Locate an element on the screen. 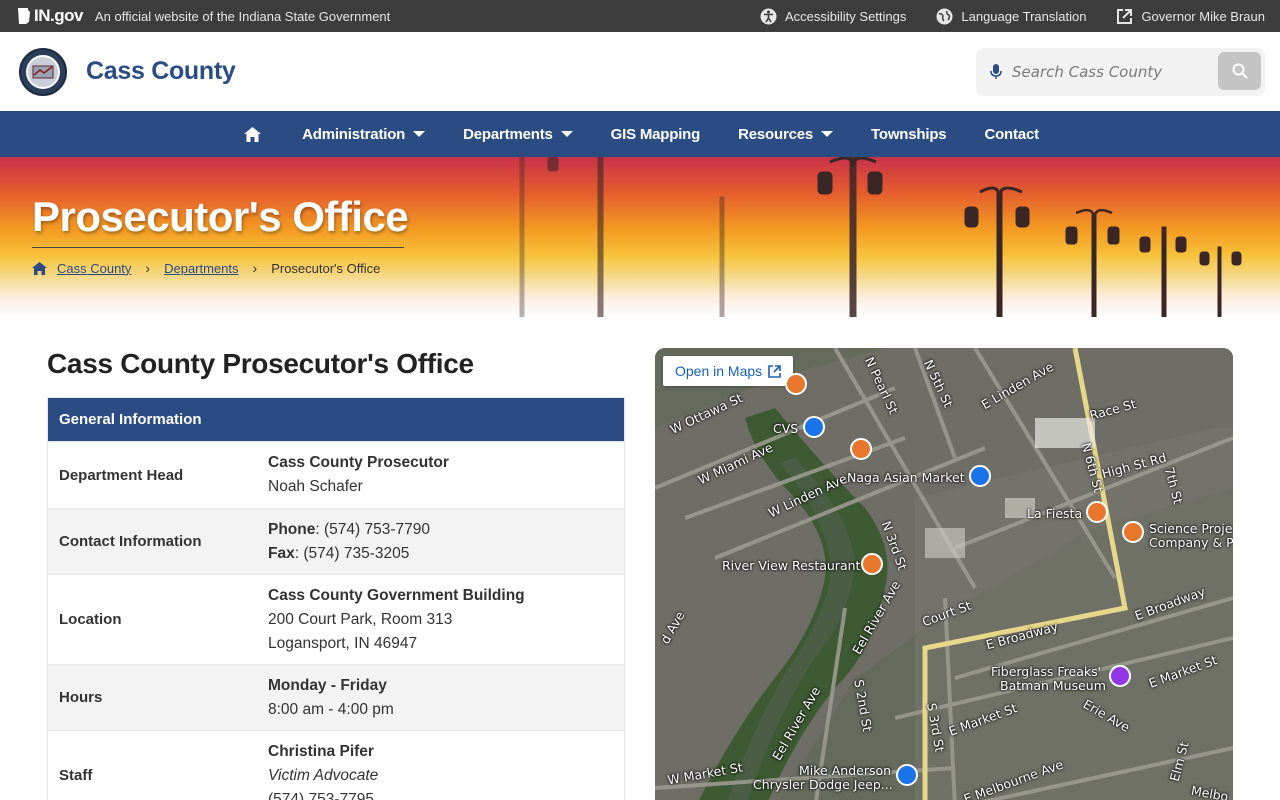  row-label: Hours is located at coordinates (81, 697).